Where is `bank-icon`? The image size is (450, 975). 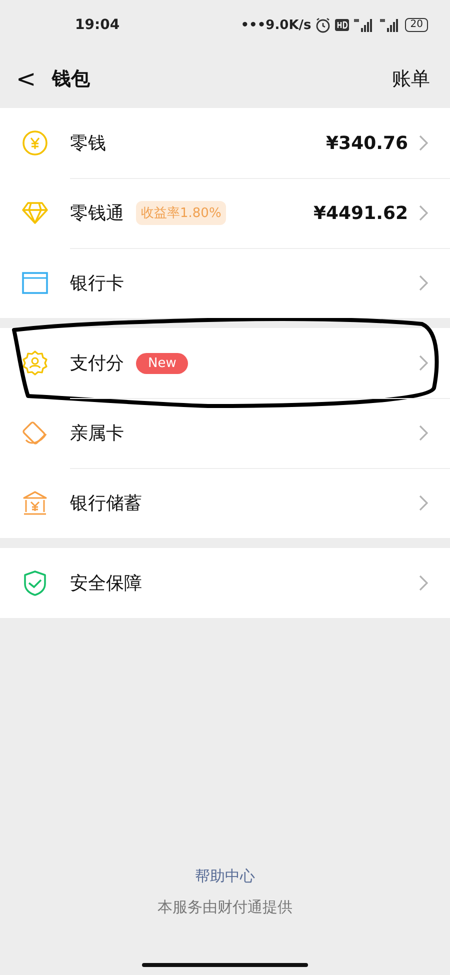 bank-icon is located at coordinates (35, 503).